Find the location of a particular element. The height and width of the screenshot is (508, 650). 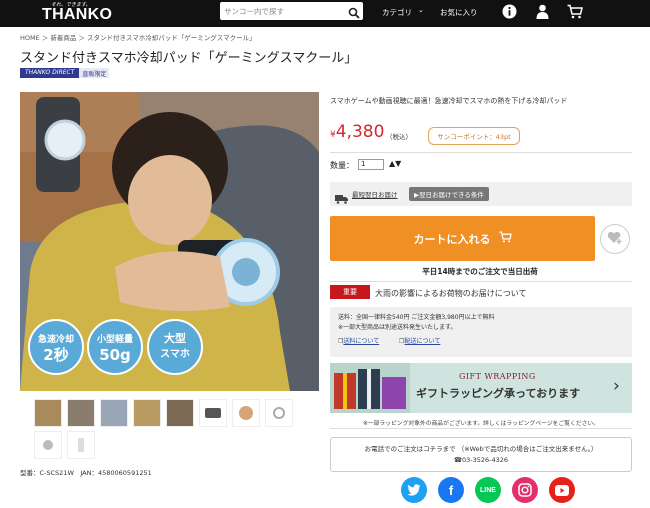

chevron-right-icon: › is located at coordinates (616, 386).